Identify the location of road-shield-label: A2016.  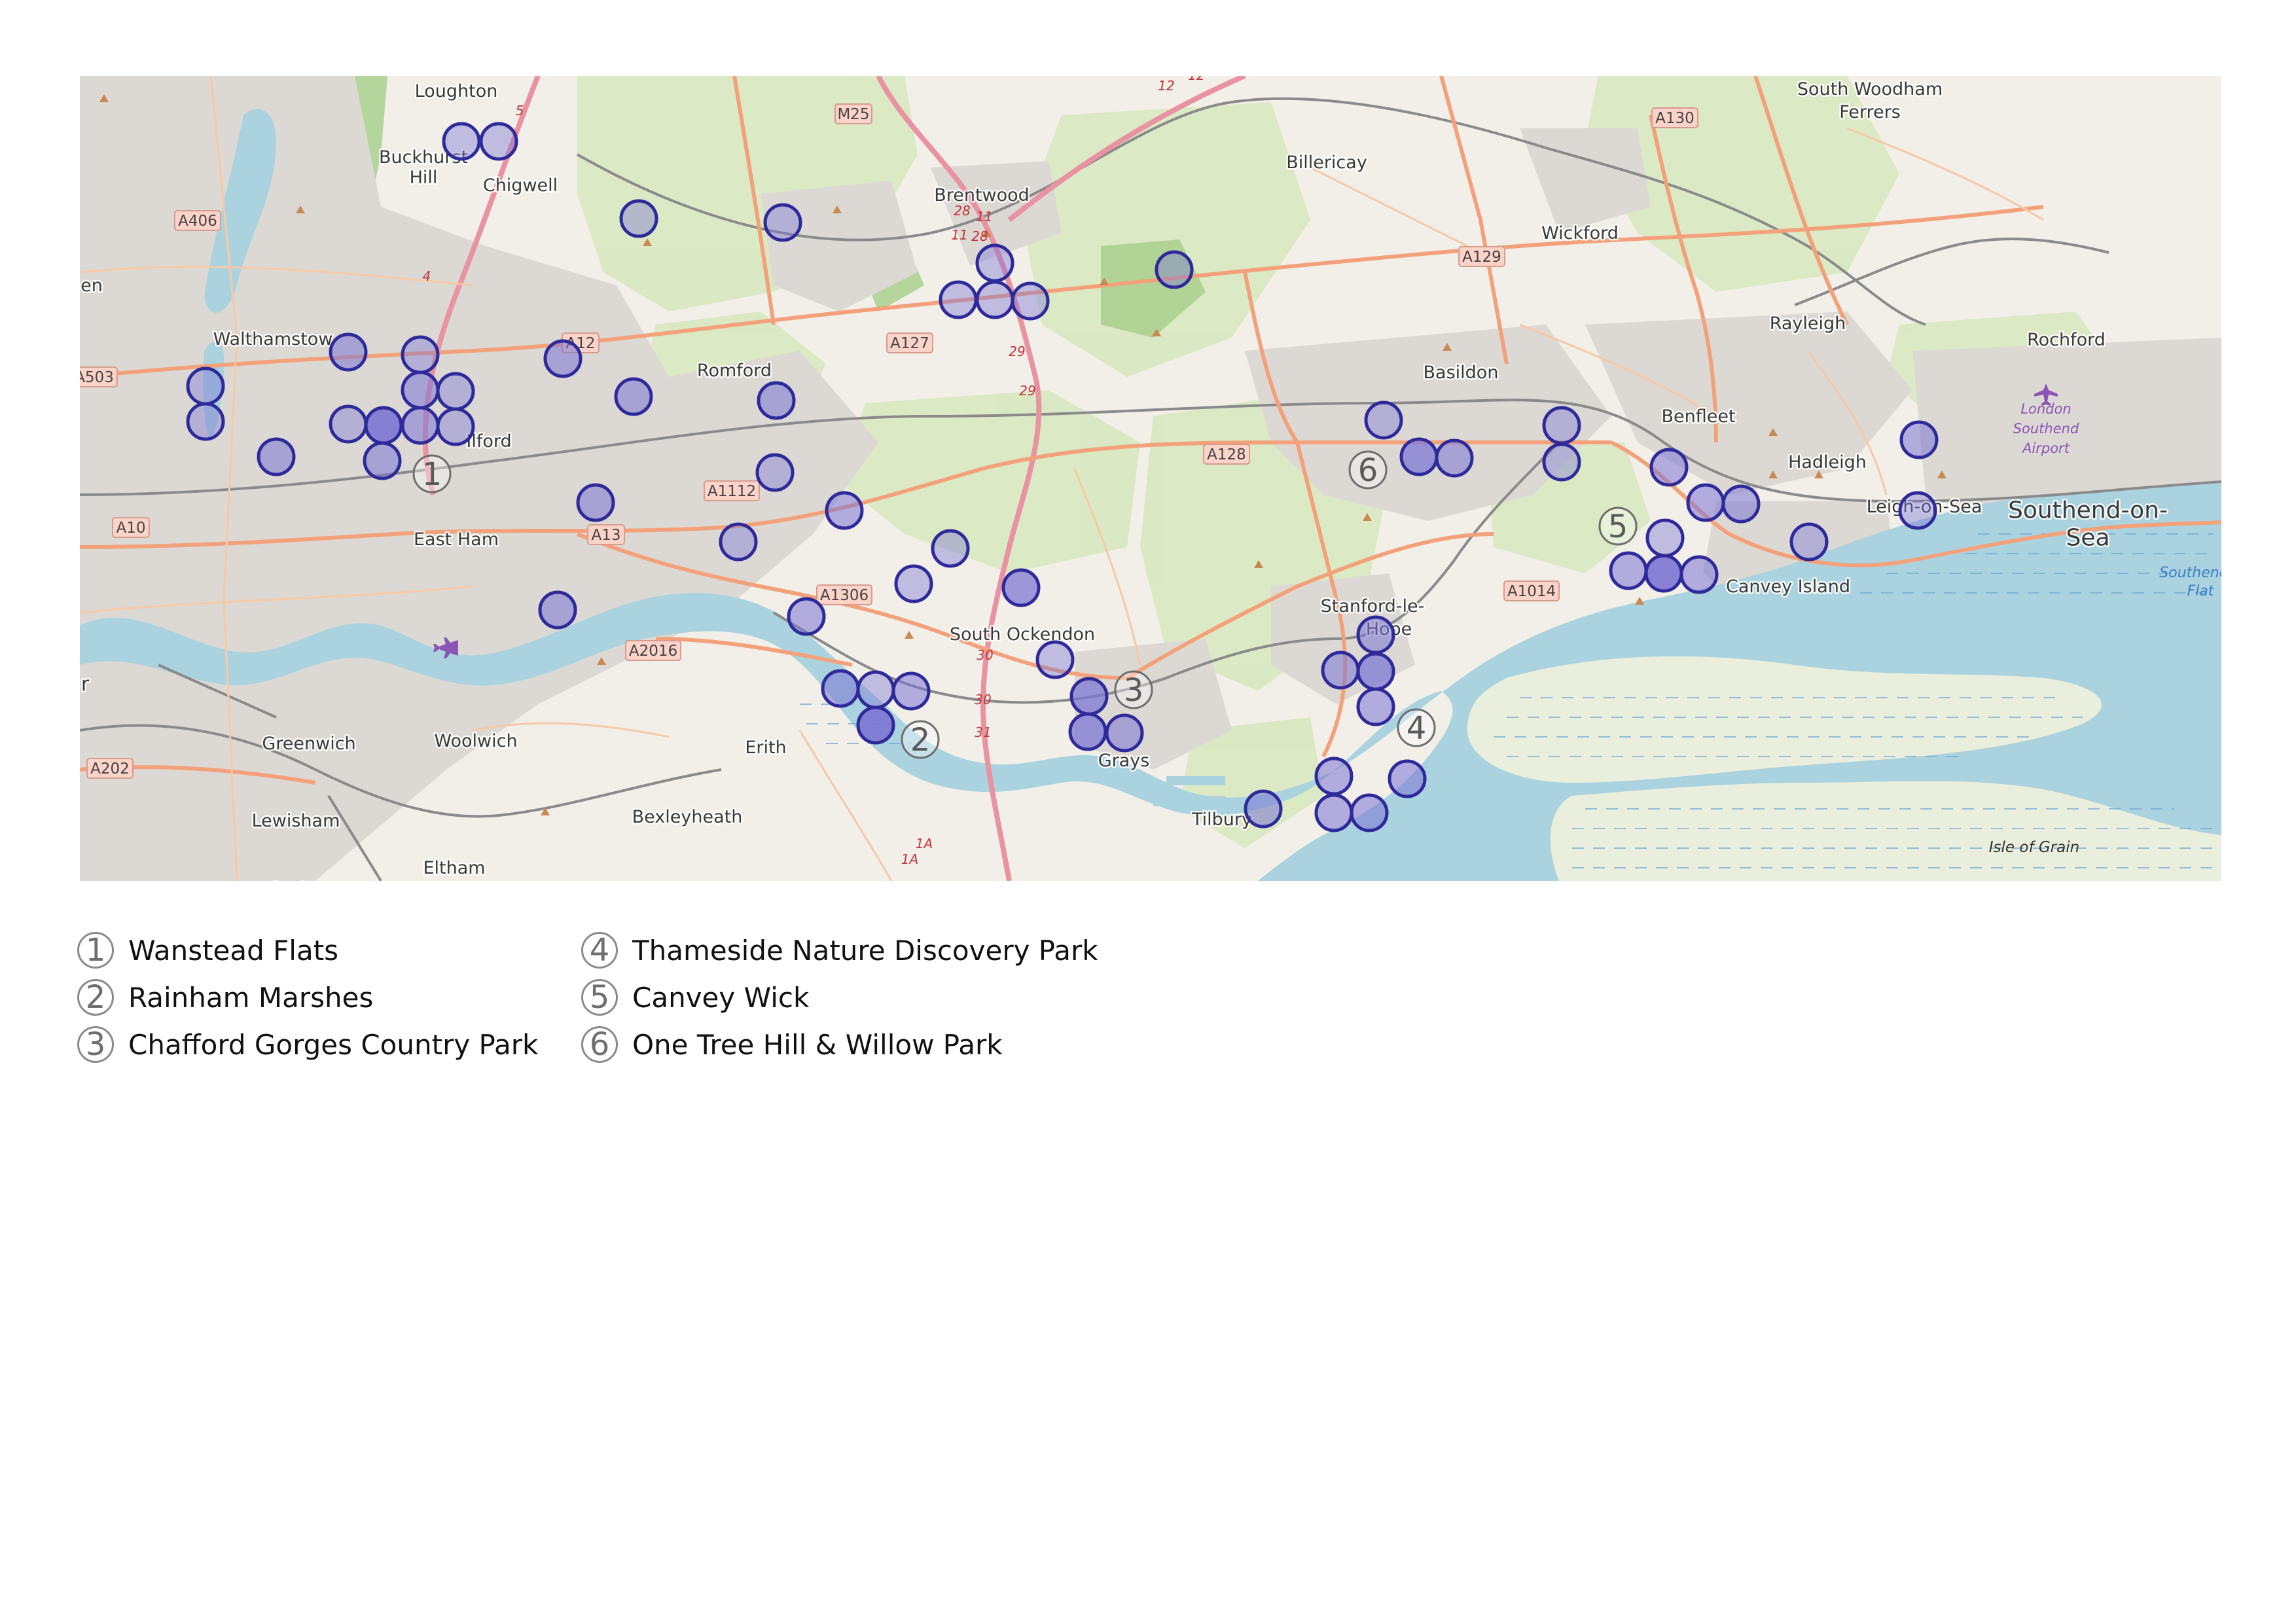
(653, 651).